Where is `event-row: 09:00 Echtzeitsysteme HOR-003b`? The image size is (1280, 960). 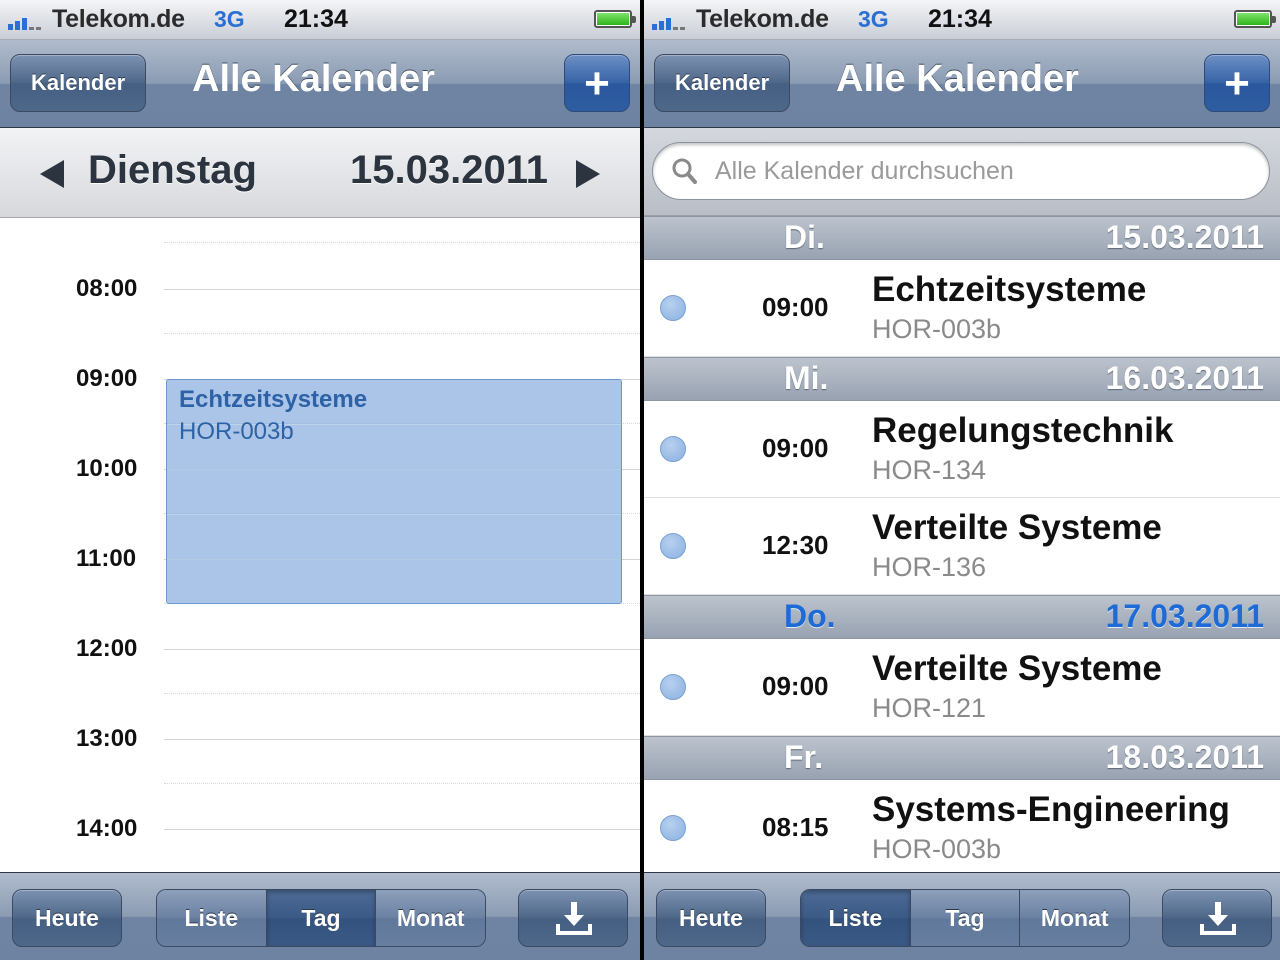
event-row: 09:00 Echtzeitsysteme HOR-003b is located at coordinates (962, 308).